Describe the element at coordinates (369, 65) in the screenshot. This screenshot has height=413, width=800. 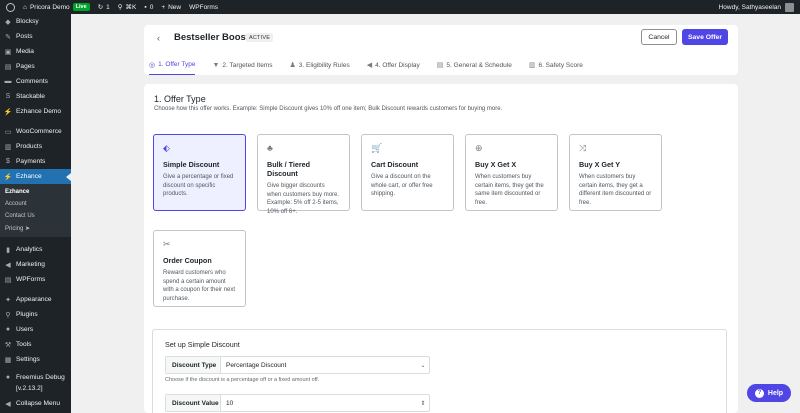
I see `offer-display-icon: ◀` at that location.